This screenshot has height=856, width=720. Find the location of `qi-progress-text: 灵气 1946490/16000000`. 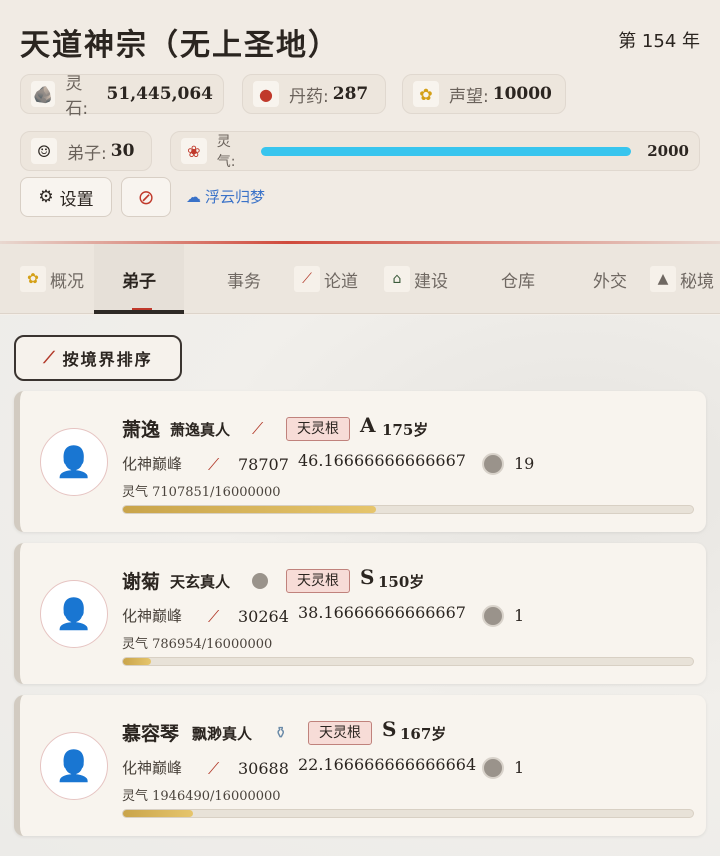

qi-progress-text: 灵气 1946490/16000000 is located at coordinates (201, 796).